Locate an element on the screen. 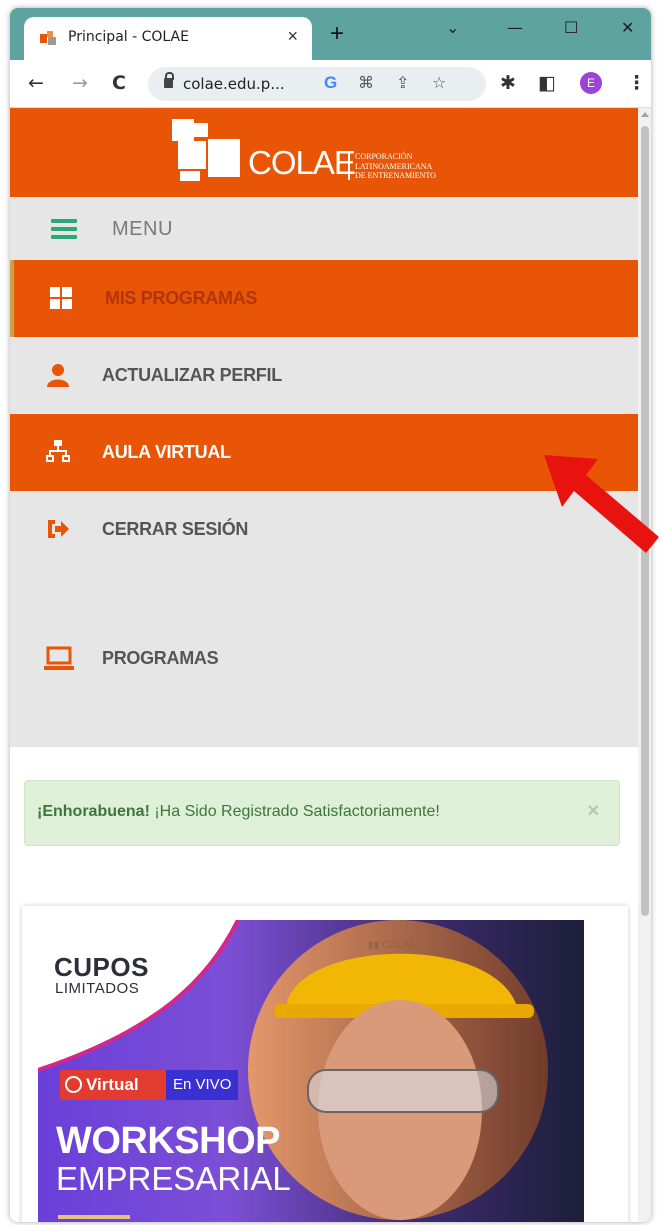 Image resolution: width=659 pixels, height=1225 pixels. promo-line-1: CUPOS is located at coordinates (101, 967).